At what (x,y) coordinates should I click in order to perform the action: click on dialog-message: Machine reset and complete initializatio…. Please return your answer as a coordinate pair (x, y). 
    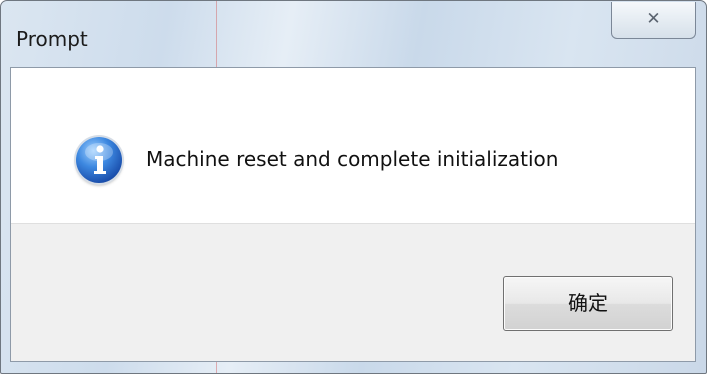
    Looking at the image, I should click on (352, 159).